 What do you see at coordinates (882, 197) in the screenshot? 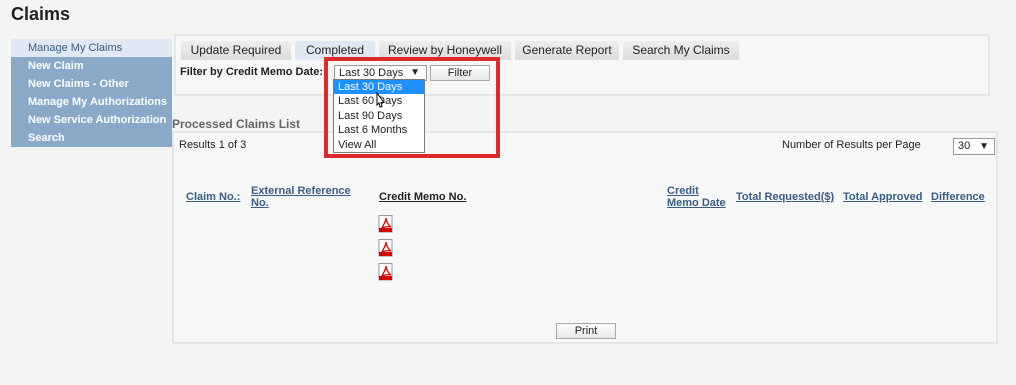
I see `column-header-total-approved: Total Approved` at bounding box center [882, 197].